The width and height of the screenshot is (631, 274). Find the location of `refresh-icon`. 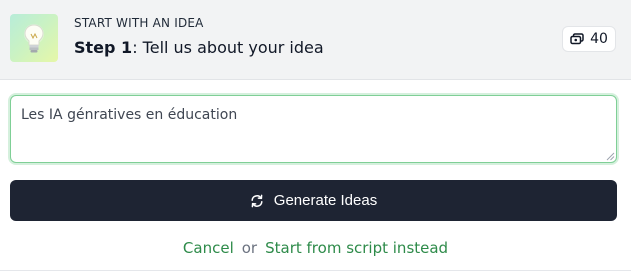

refresh-icon is located at coordinates (257, 200).